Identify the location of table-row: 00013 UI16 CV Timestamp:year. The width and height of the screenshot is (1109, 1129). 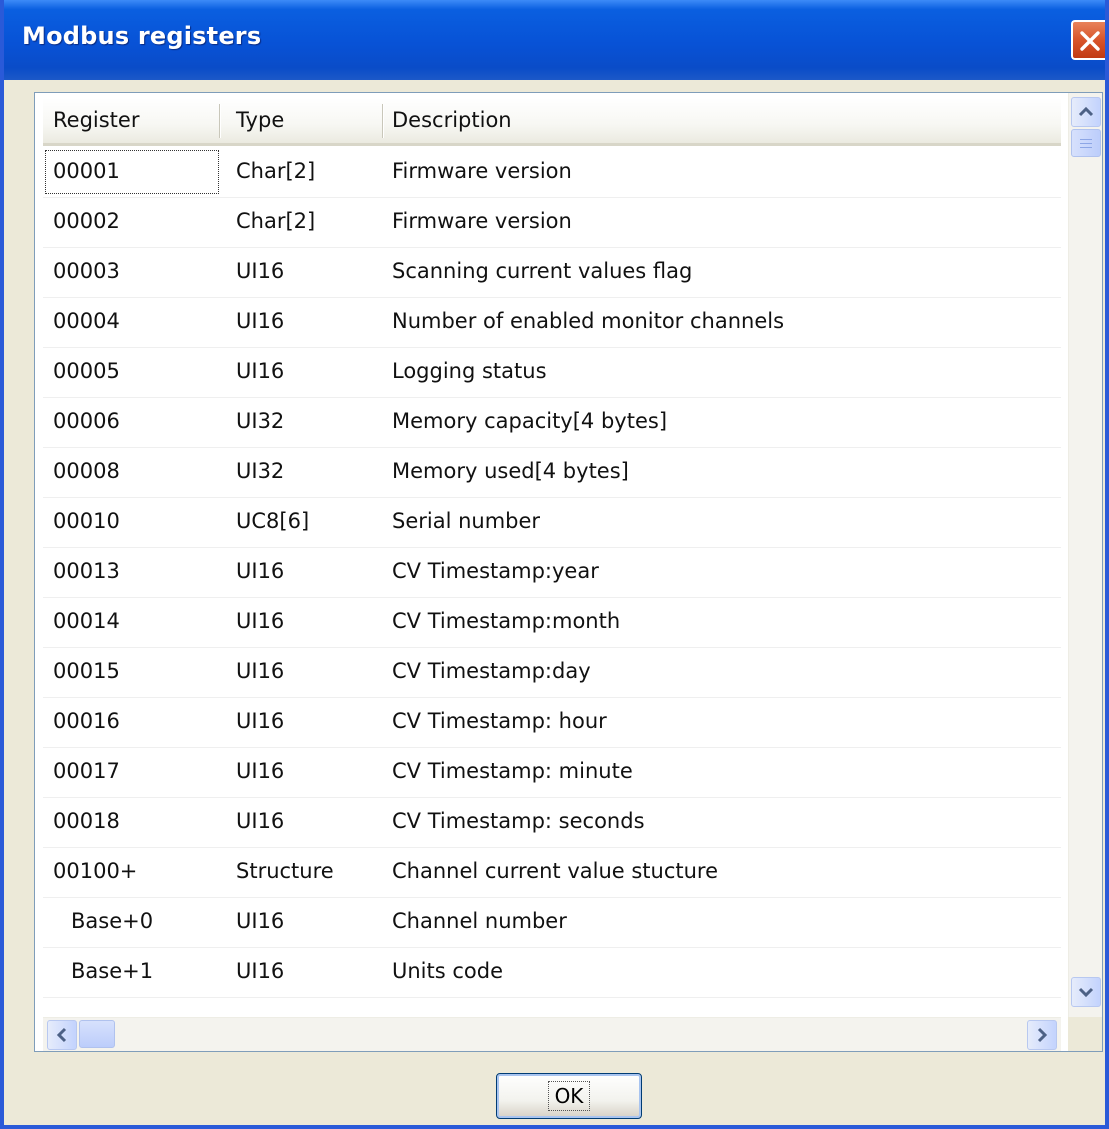
(552, 573).